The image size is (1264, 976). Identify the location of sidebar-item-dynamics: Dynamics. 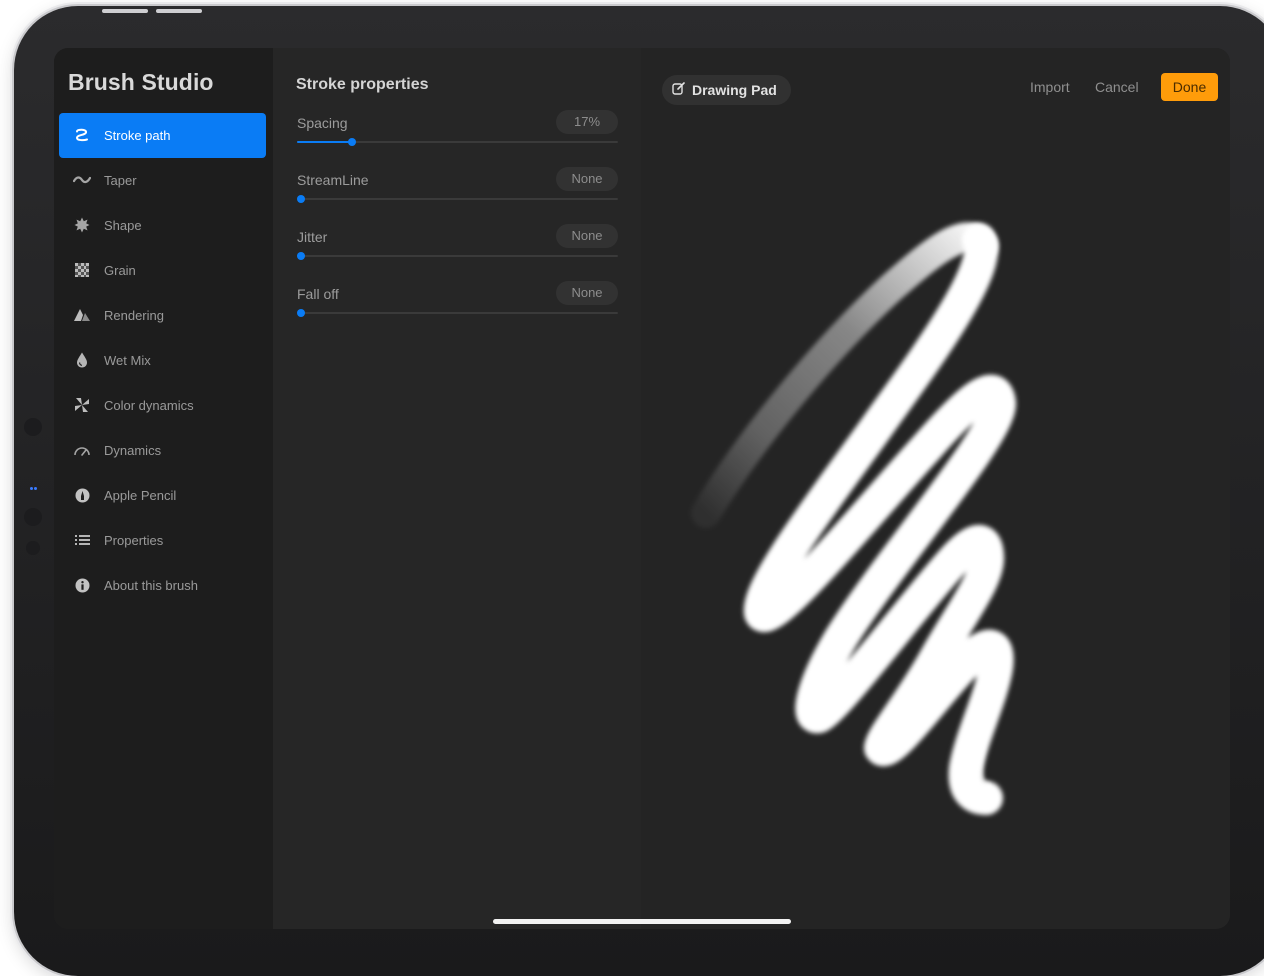
(162, 450).